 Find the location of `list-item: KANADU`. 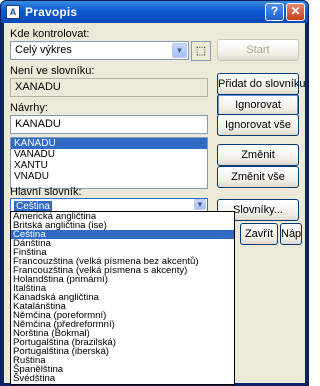

list-item: KANADU is located at coordinates (109, 143).